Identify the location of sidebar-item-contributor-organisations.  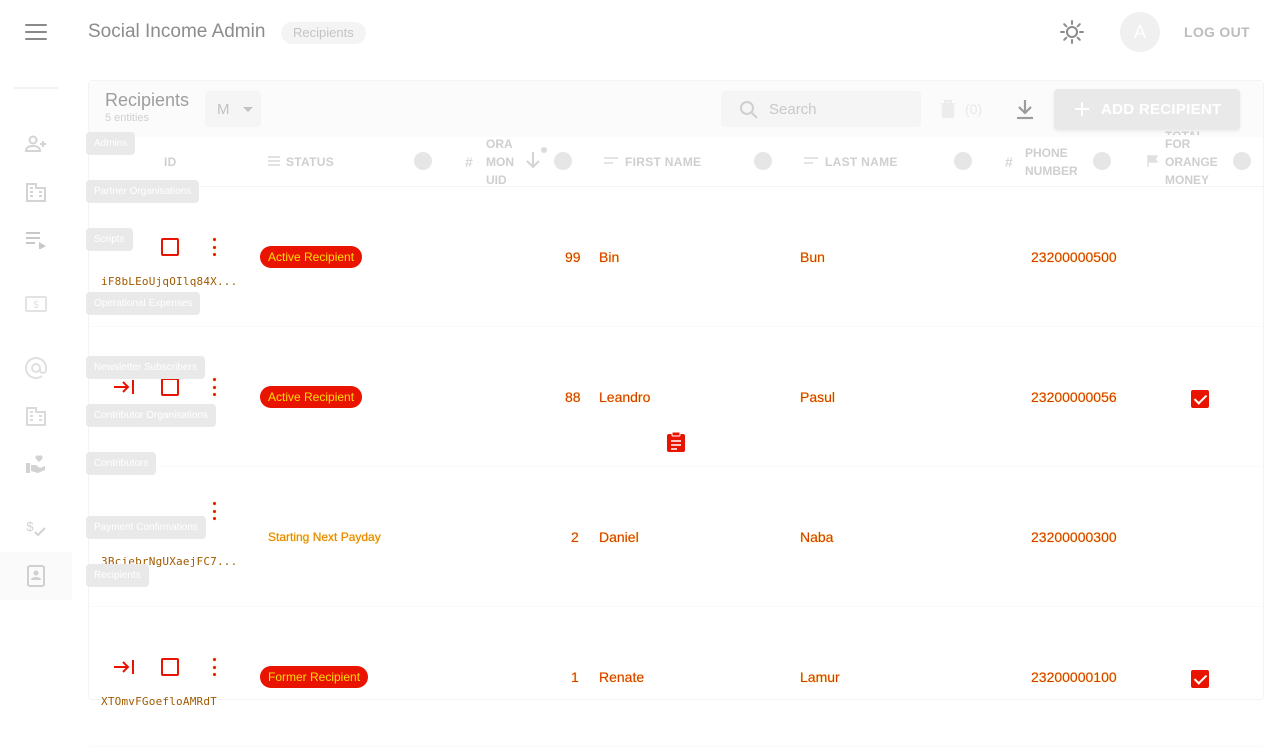
(36, 416).